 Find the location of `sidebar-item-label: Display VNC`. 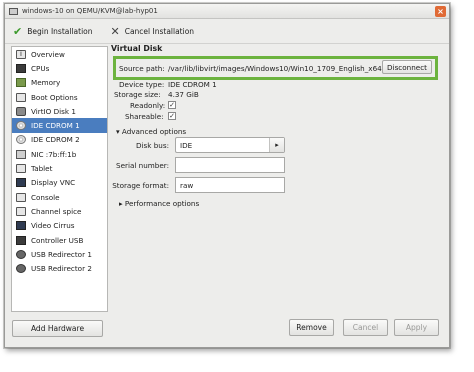

sidebar-item-label: Display VNC is located at coordinates (53, 183).